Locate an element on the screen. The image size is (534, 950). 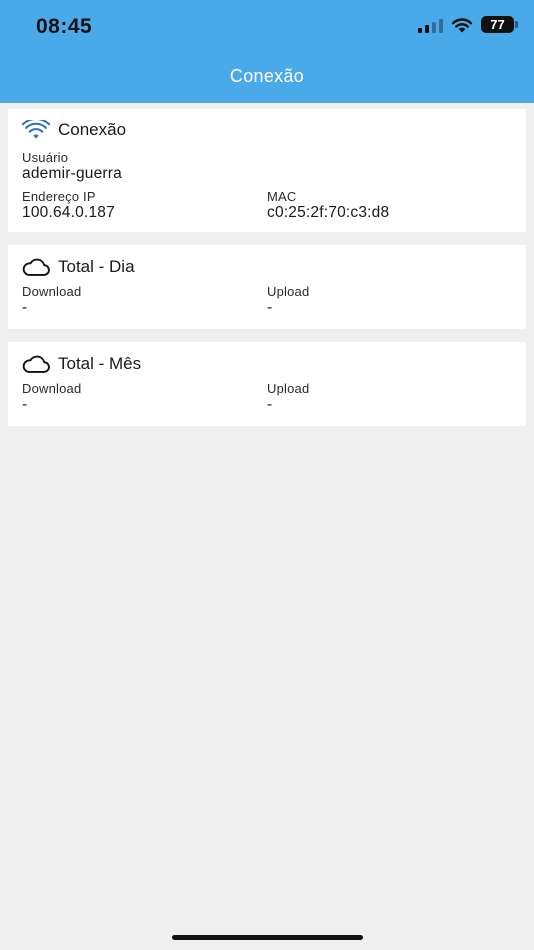
page-title: Conexão is located at coordinates (267, 76).